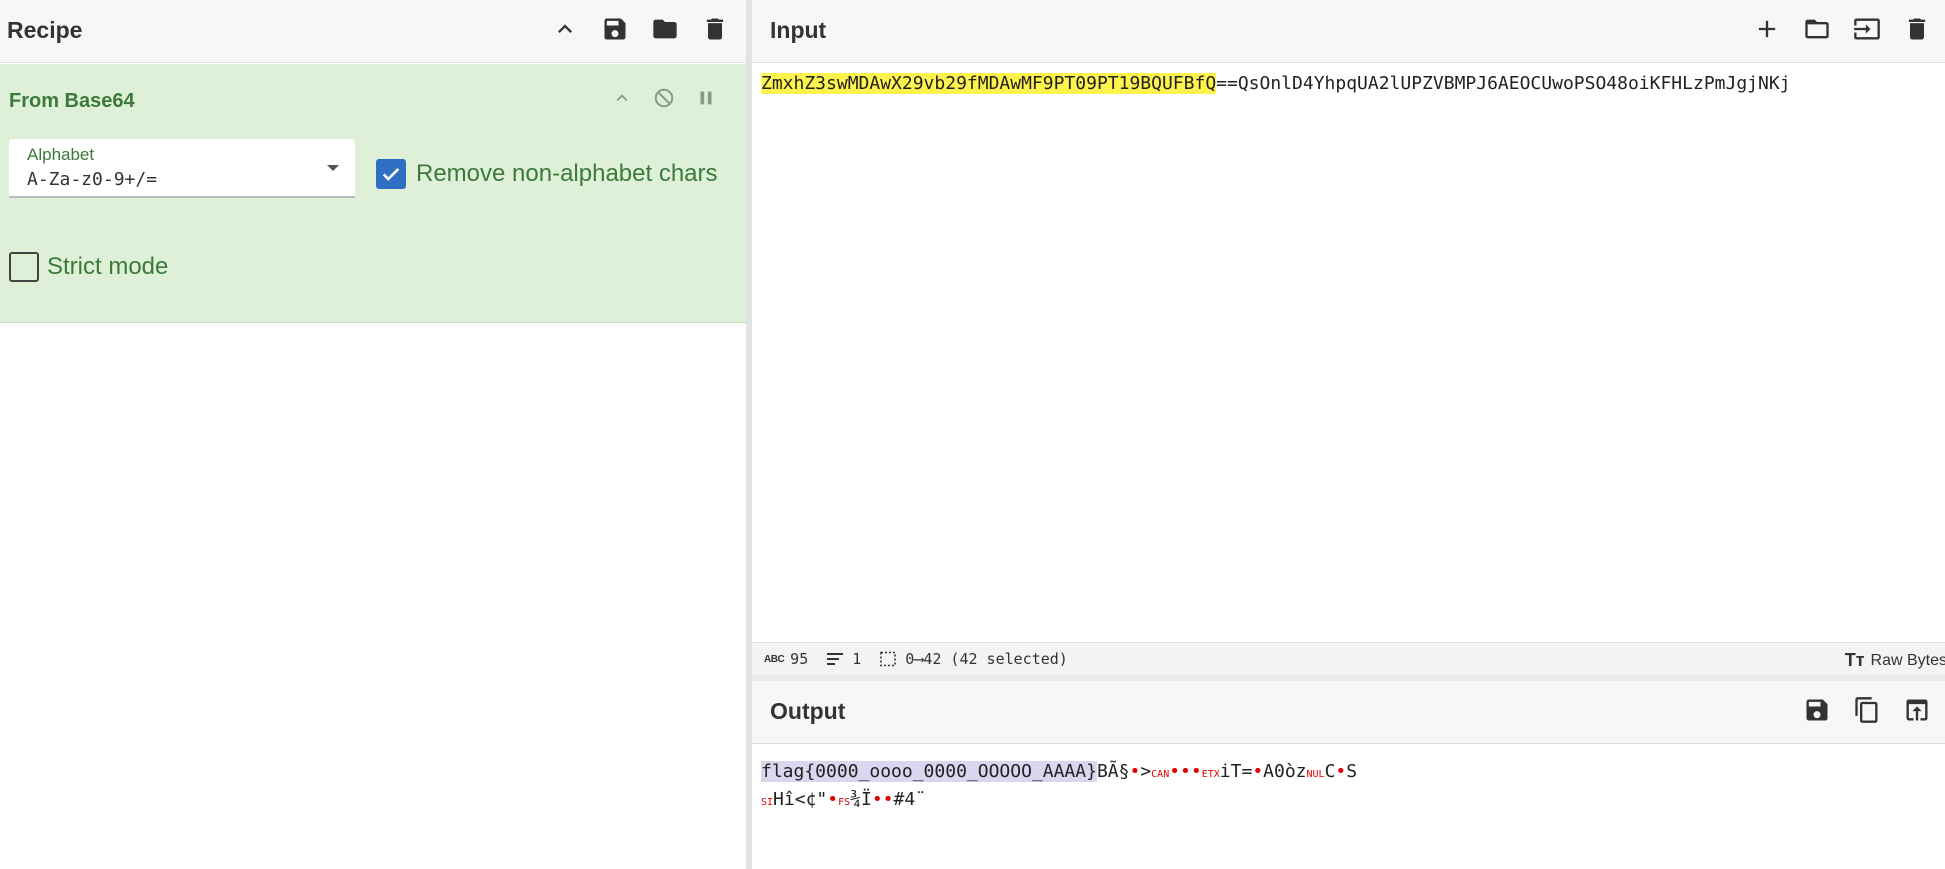 The height and width of the screenshot is (869, 1945). I want to click on selection-value: 0⟶42 (42 selected), so click(986, 659).